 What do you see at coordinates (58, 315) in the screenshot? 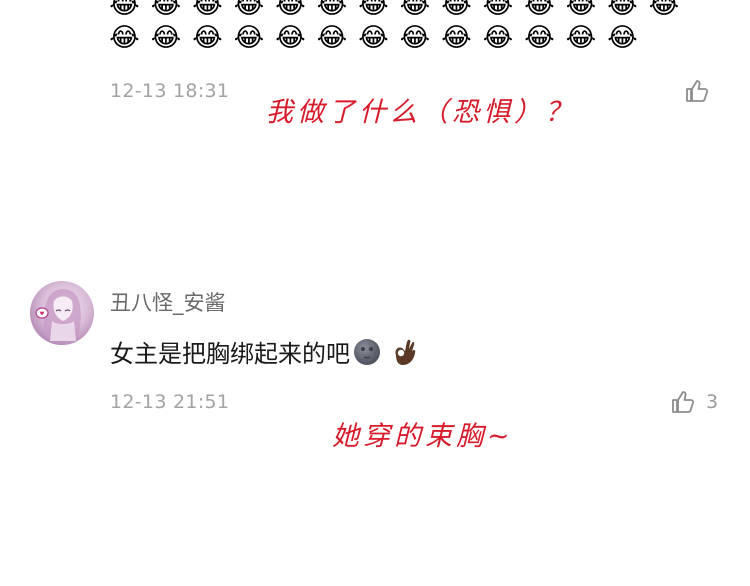
I see `avatar-image` at bounding box center [58, 315].